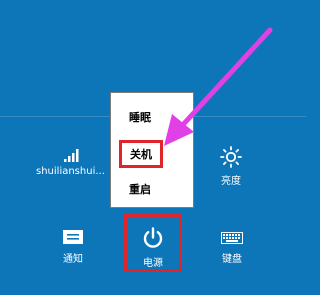 This screenshot has width=320, height=295. Describe the element at coordinates (153, 263) in the screenshot. I see `power-label: 电源` at that location.